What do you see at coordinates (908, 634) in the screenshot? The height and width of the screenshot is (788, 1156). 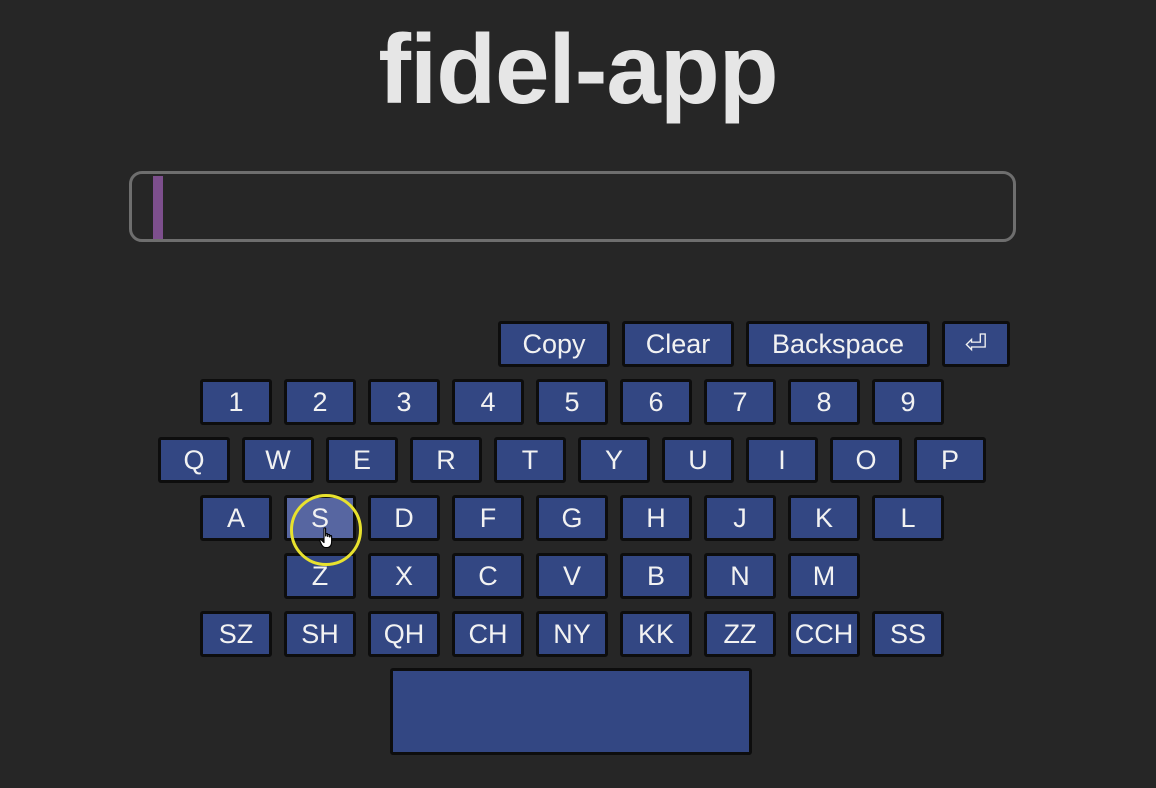 I see `key-ss: SS` at bounding box center [908, 634].